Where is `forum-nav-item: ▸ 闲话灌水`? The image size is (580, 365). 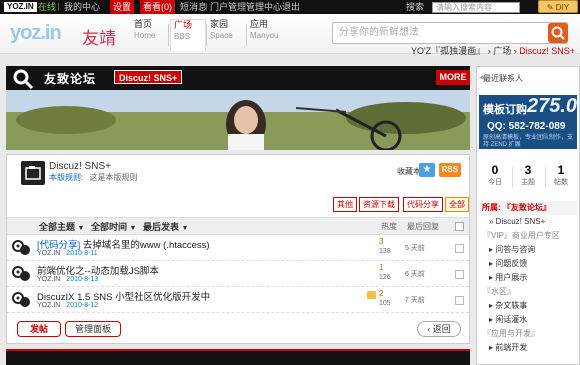
forum-nav-item: ▸ 闲话灌水 is located at coordinates (528, 320).